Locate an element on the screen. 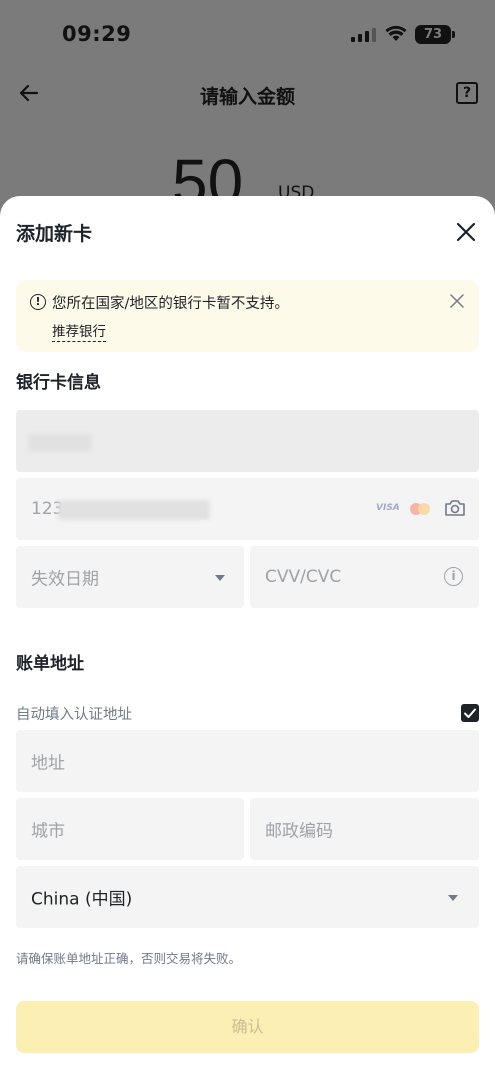 Image resolution: width=495 pixels, height=1079 pixels. signal-icon is located at coordinates (363, 35).